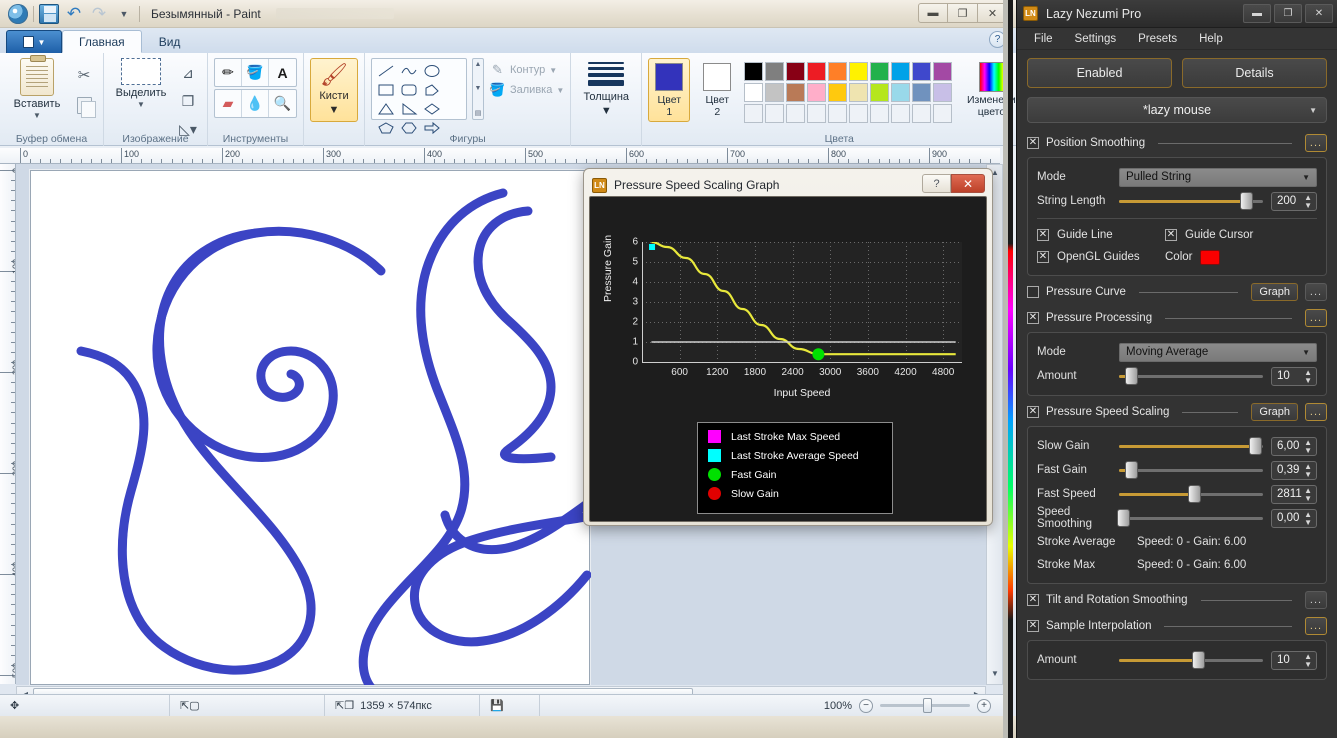 The width and height of the screenshot is (1337, 738). Describe the element at coordinates (334, 90) in the screenshot. I see `brushes-button: 🖌 Кисти ▼` at that location.